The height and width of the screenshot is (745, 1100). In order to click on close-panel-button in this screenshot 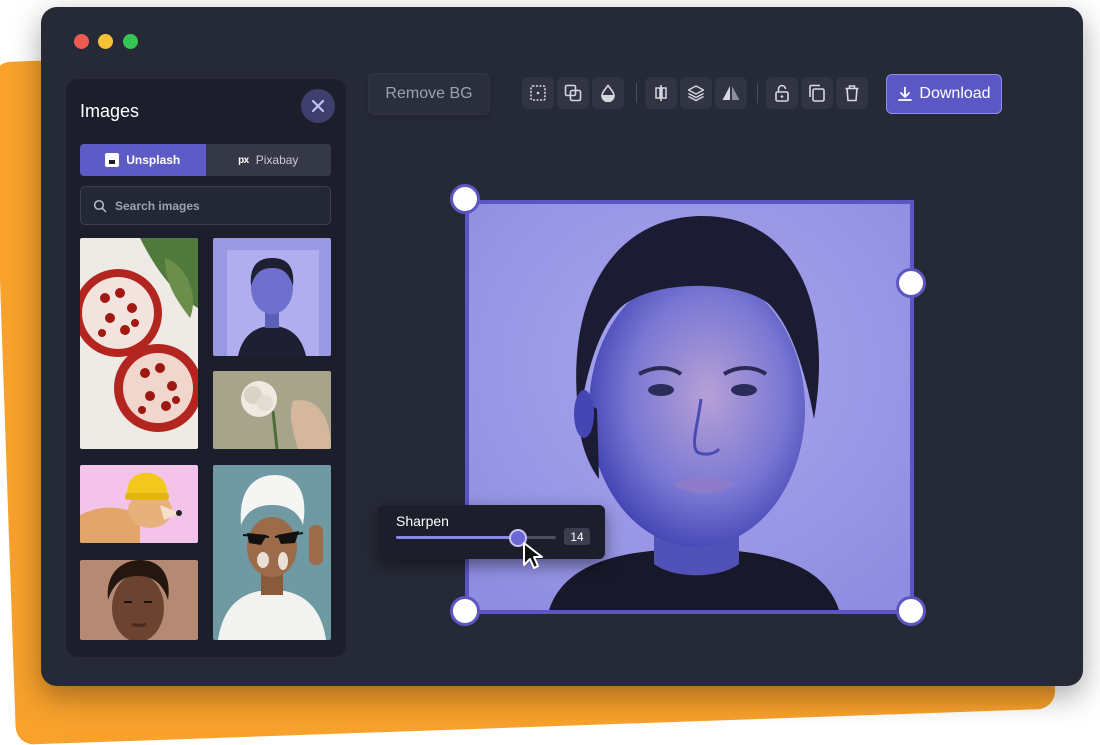, I will do `click(318, 106)`.